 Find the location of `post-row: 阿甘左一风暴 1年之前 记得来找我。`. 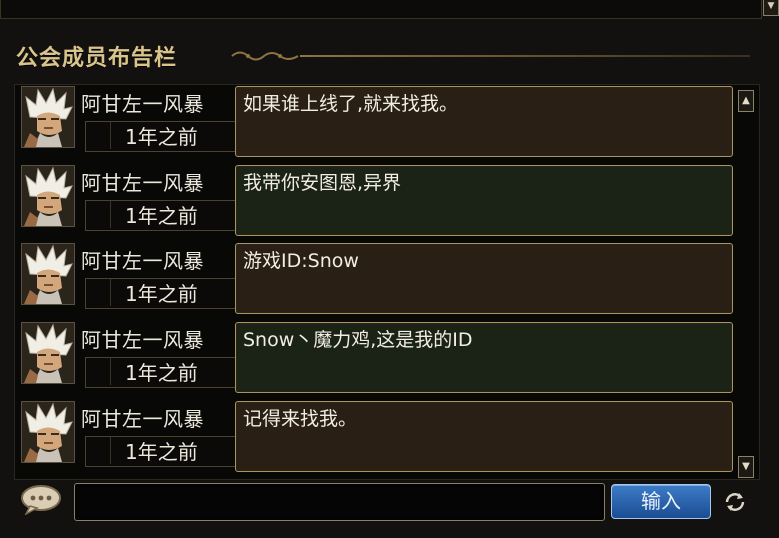

post-row: 阿甘左一风暴 1年之前 记得来找我。 is located at coordinates (380, 437).